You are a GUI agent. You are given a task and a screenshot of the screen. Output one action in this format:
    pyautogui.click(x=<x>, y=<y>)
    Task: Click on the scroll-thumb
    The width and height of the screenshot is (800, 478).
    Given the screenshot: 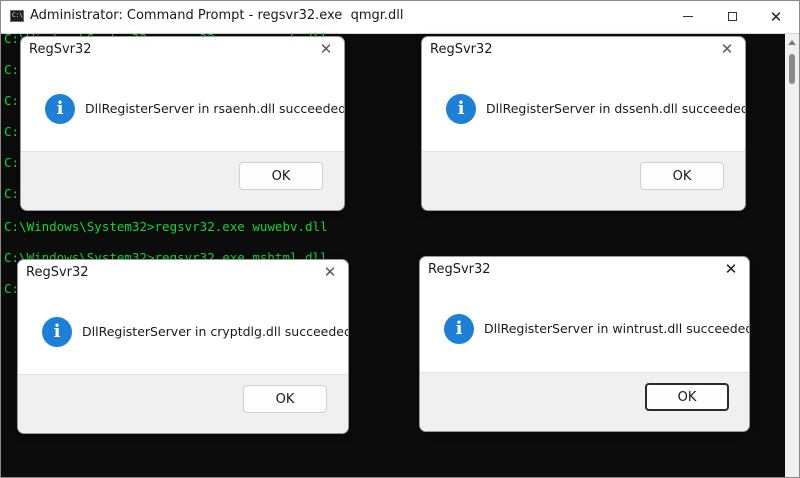 What is the action you would take?
    pyautogui.click(x=792, y=69)
    